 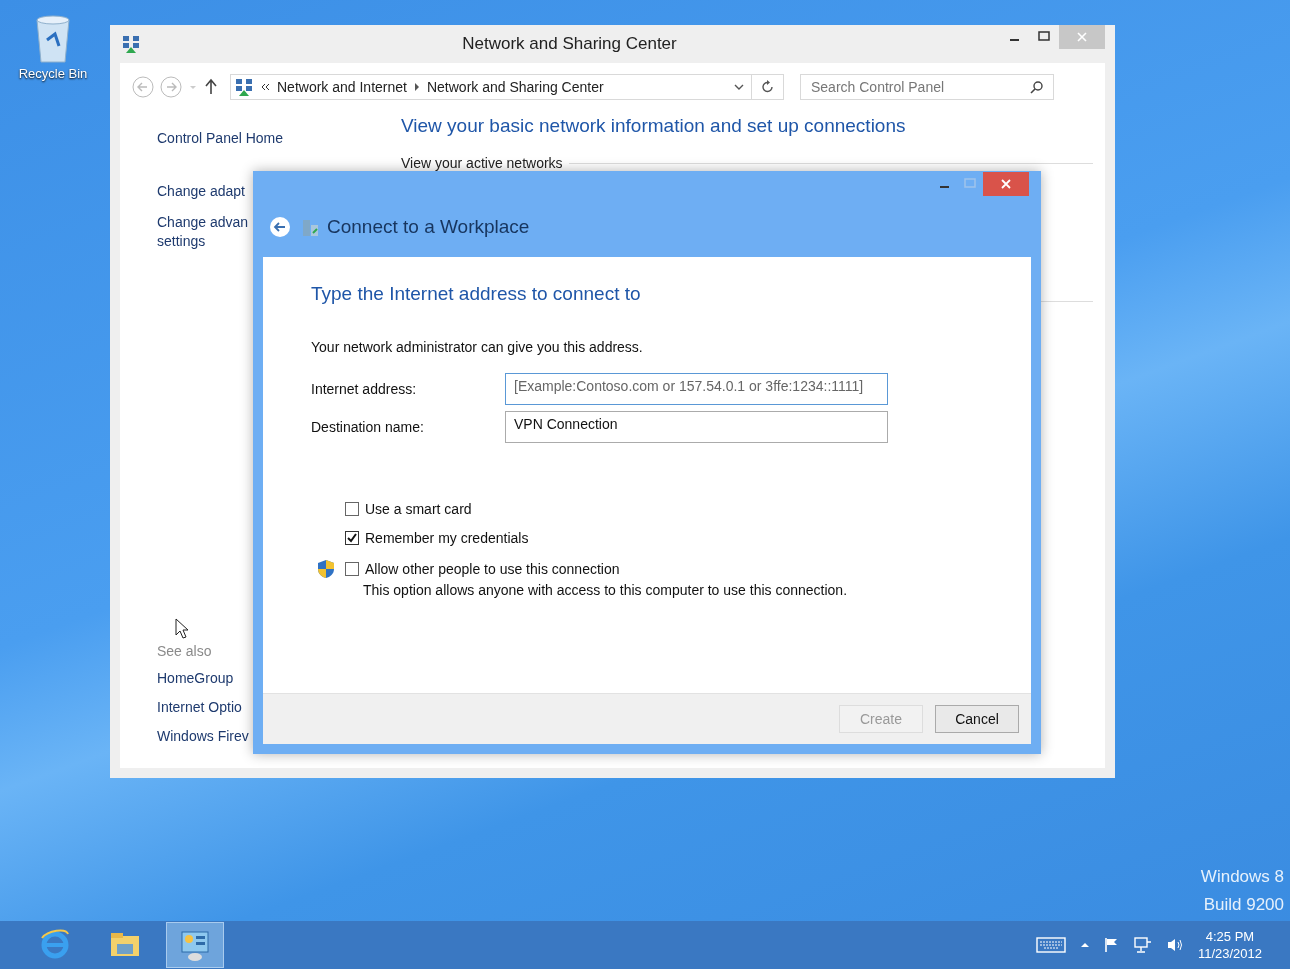 I want to click on build-info-text: Build 9200, so click(x=1243, y=905).